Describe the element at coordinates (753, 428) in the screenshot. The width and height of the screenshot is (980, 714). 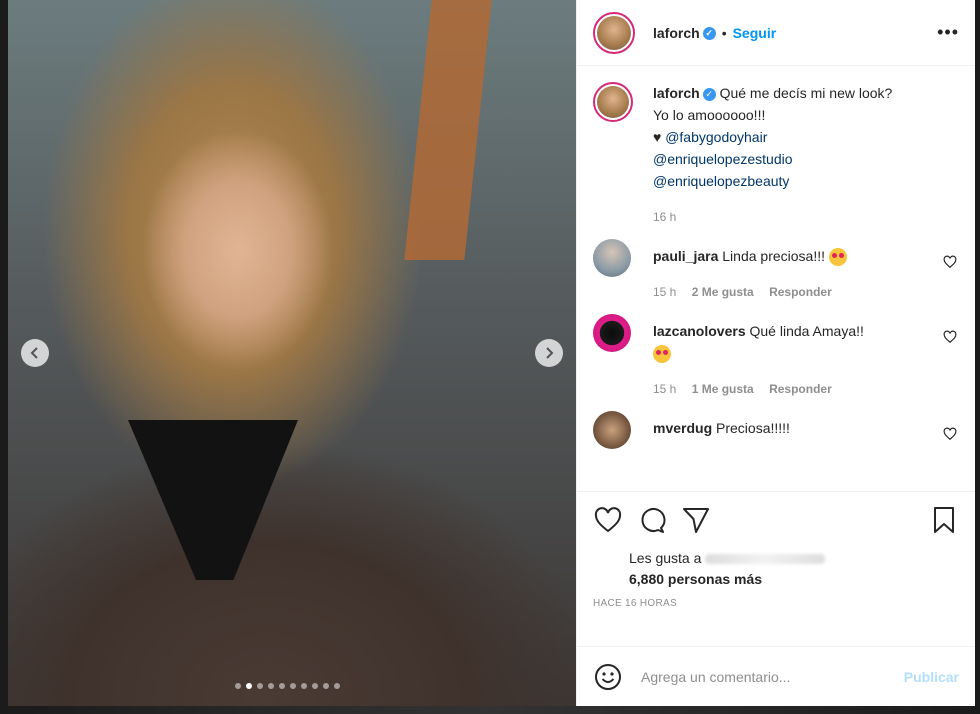
I see `comment-body: Preciosa!!!!!` at that location.